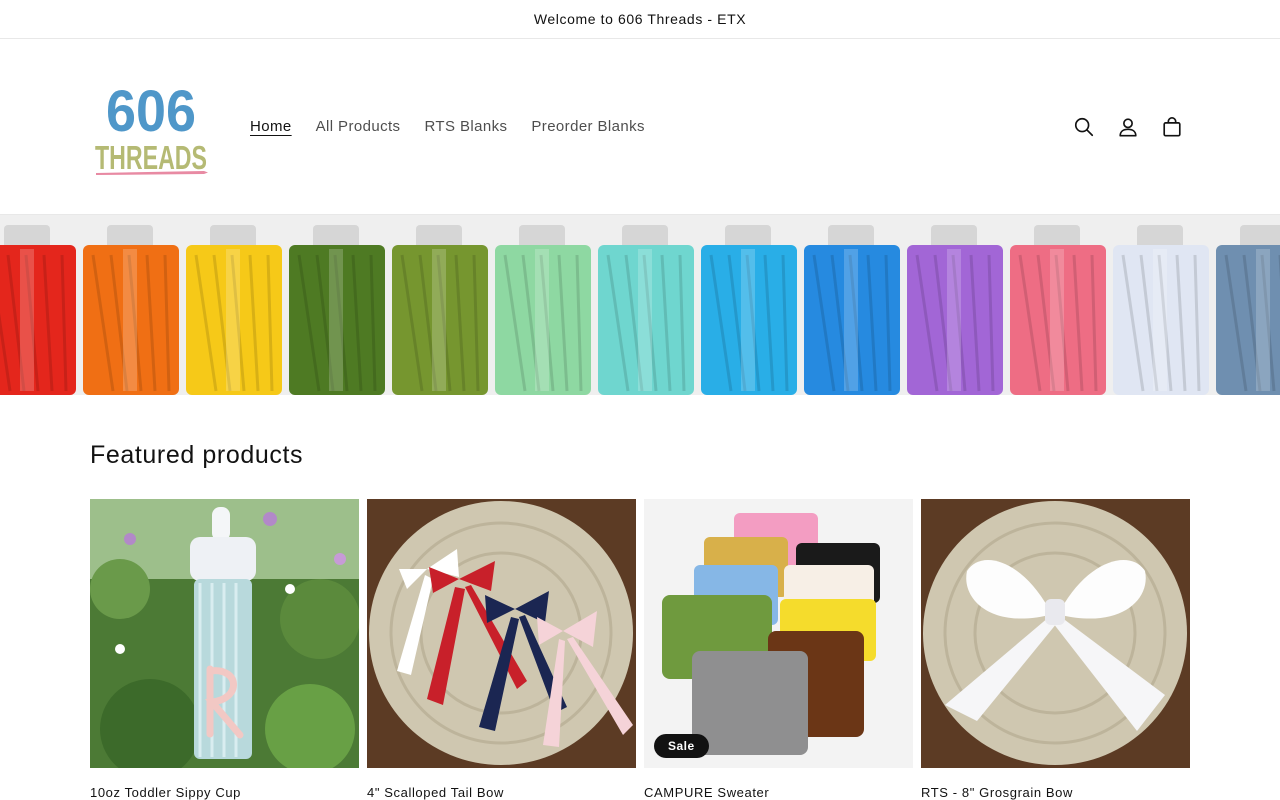 This screenshot has width=1280, height=800. I want to click on nav-home: Home, so click(271, 127).